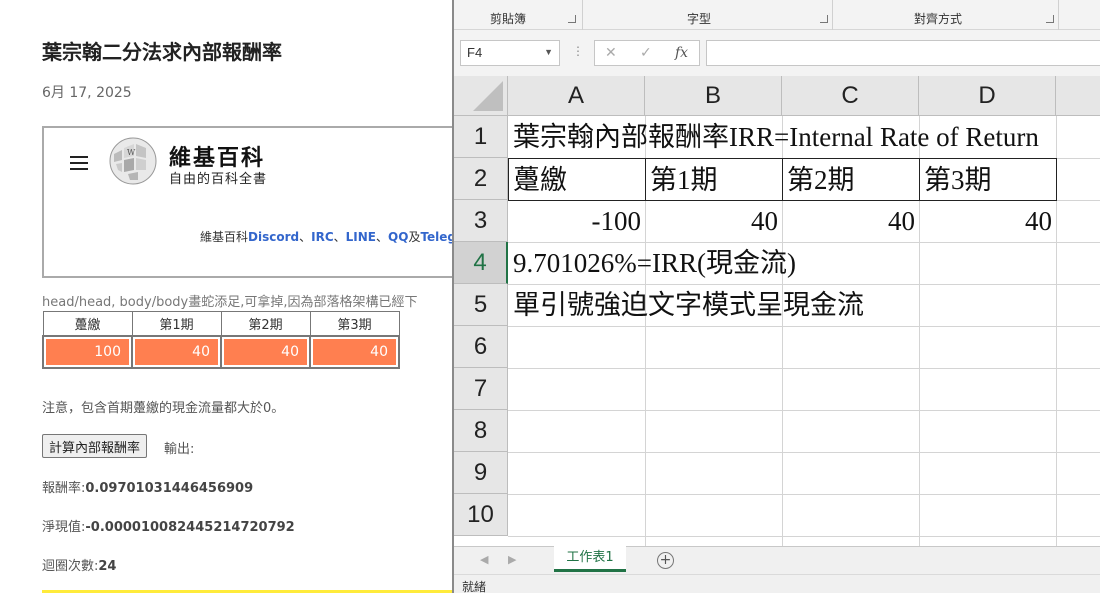 The image size is (1100, 593). Describe the element at coordinates (851, 221) in the screenshot. I see `cell-c3: 40` at that location.